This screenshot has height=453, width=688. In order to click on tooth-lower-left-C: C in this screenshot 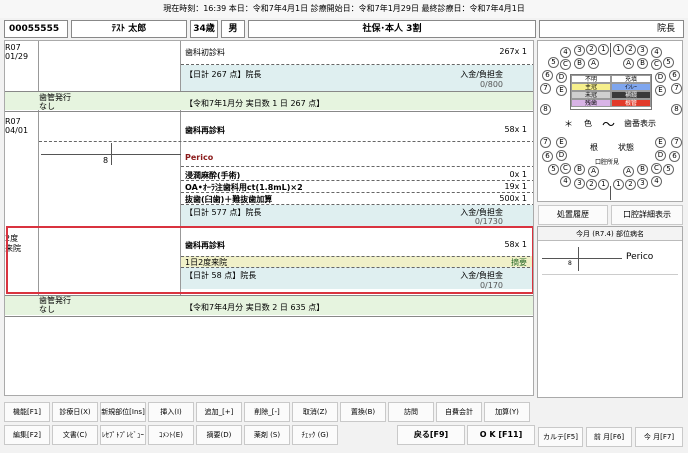, I will do `click(565, 168)`.